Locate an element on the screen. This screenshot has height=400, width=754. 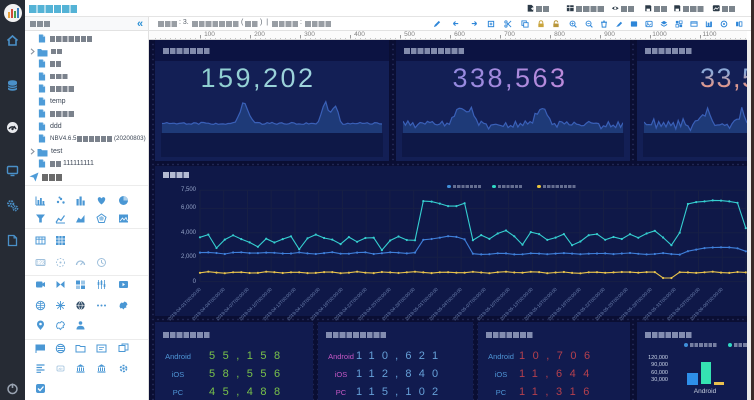
svg-text: 123 is located at coordinates (40, 263).